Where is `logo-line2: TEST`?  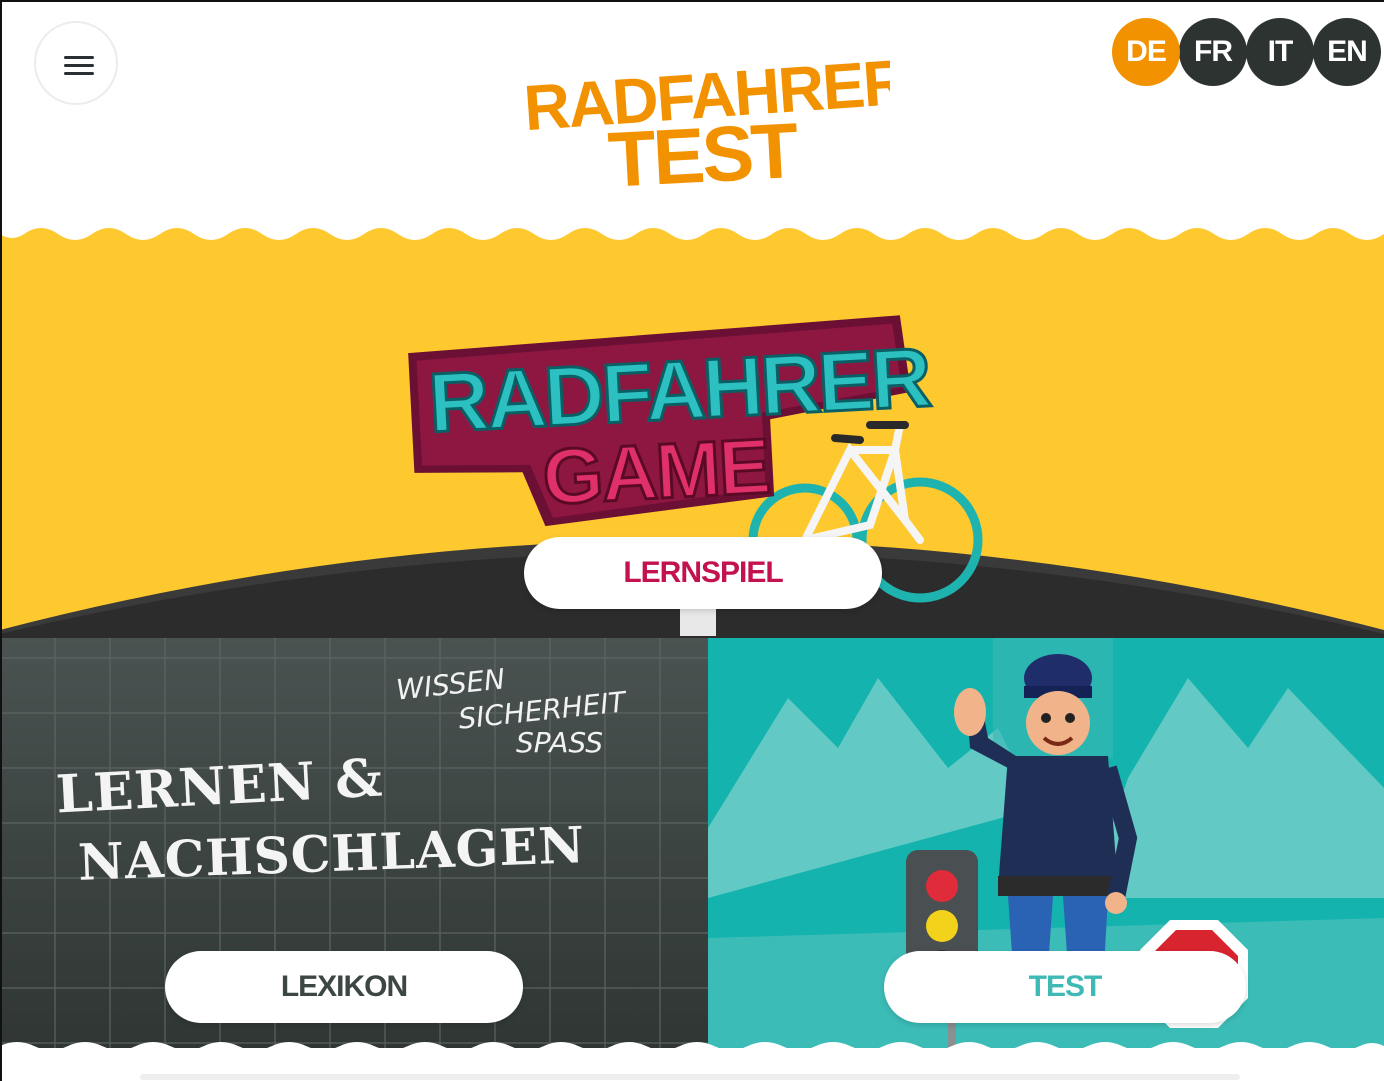 logo-line2: TEST is located at coordinates (703, 148).